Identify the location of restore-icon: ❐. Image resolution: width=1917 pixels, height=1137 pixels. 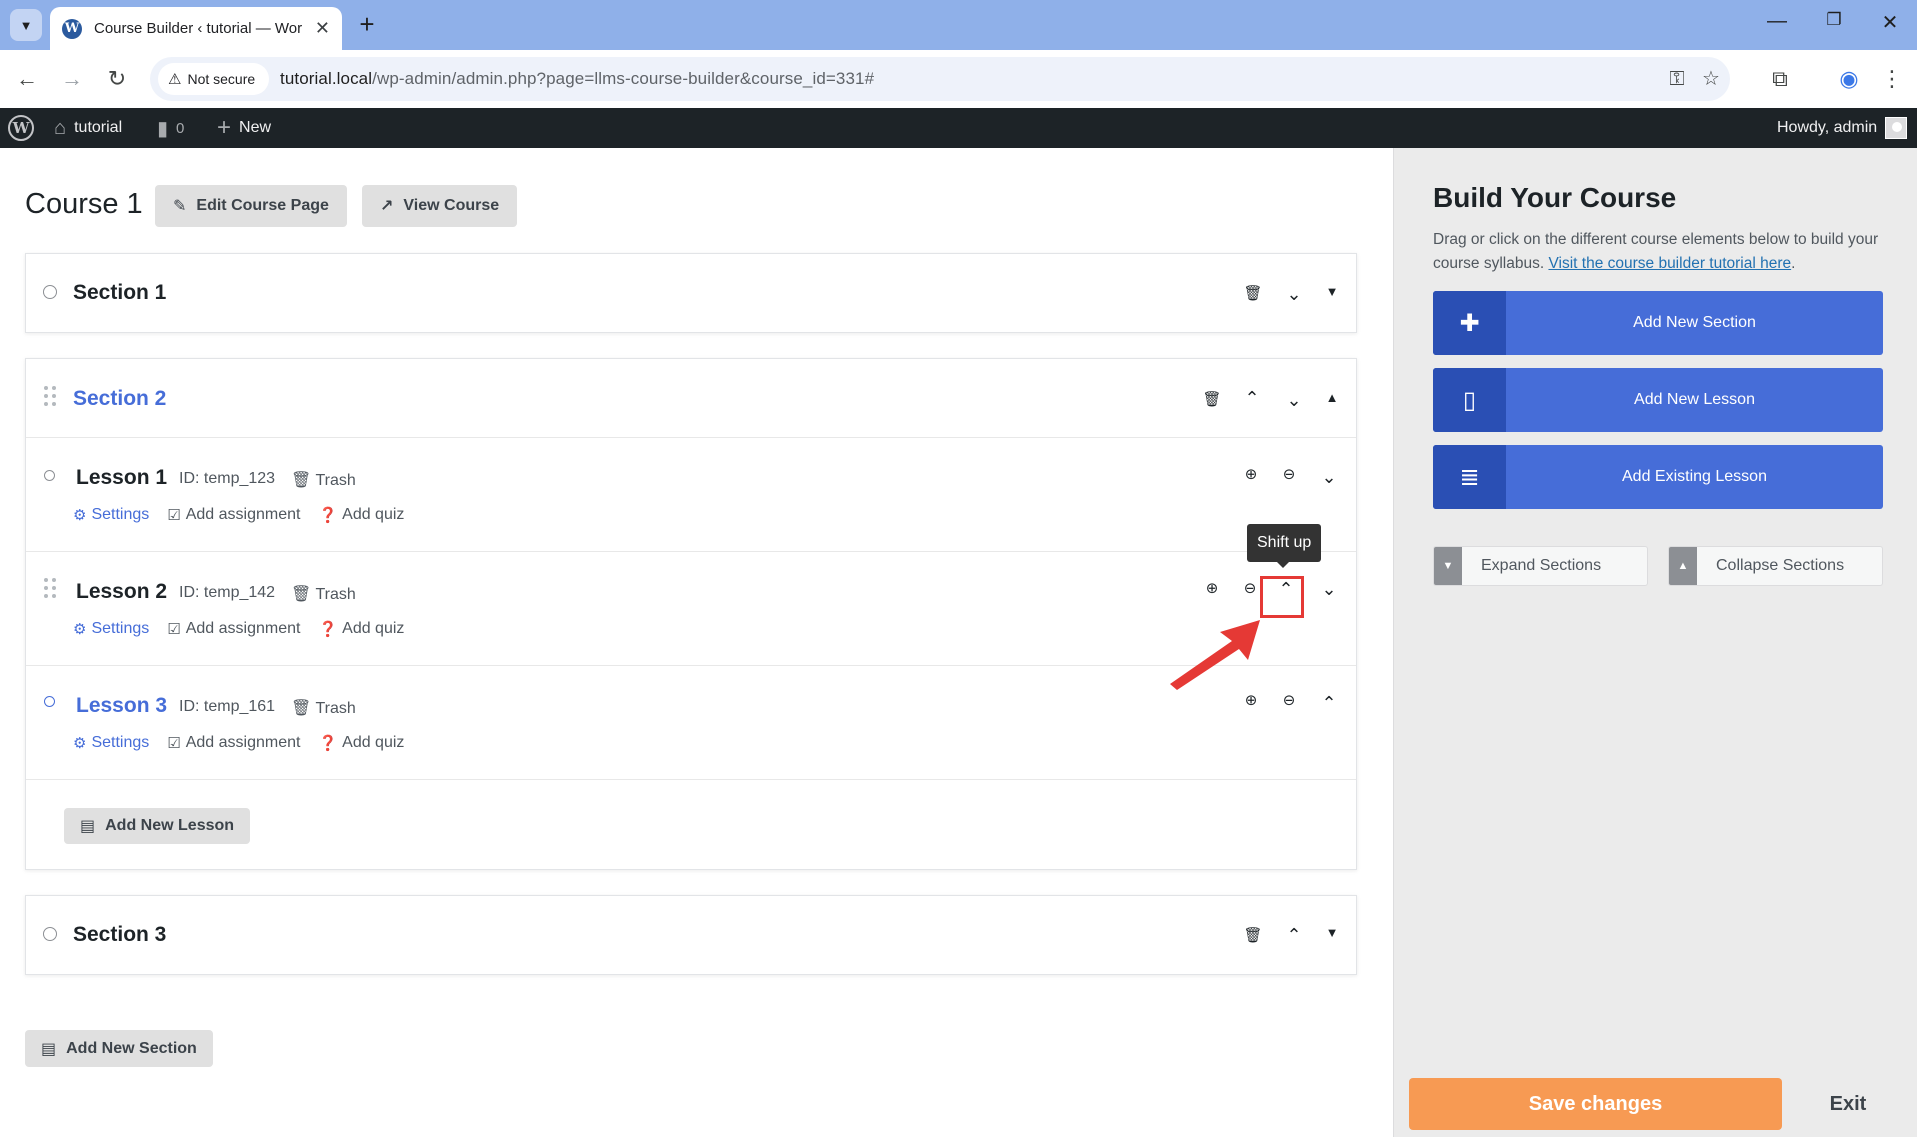
(1834, 25).